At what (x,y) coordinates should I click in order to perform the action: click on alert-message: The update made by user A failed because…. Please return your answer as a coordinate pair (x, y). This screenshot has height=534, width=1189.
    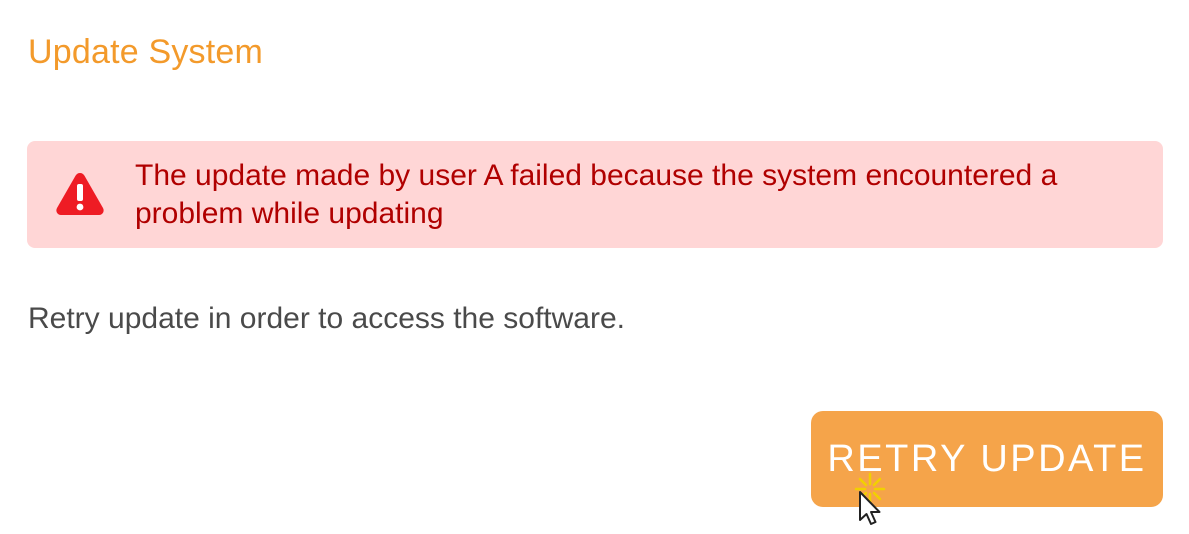
    Looking at the image, I should click on (596, 194).